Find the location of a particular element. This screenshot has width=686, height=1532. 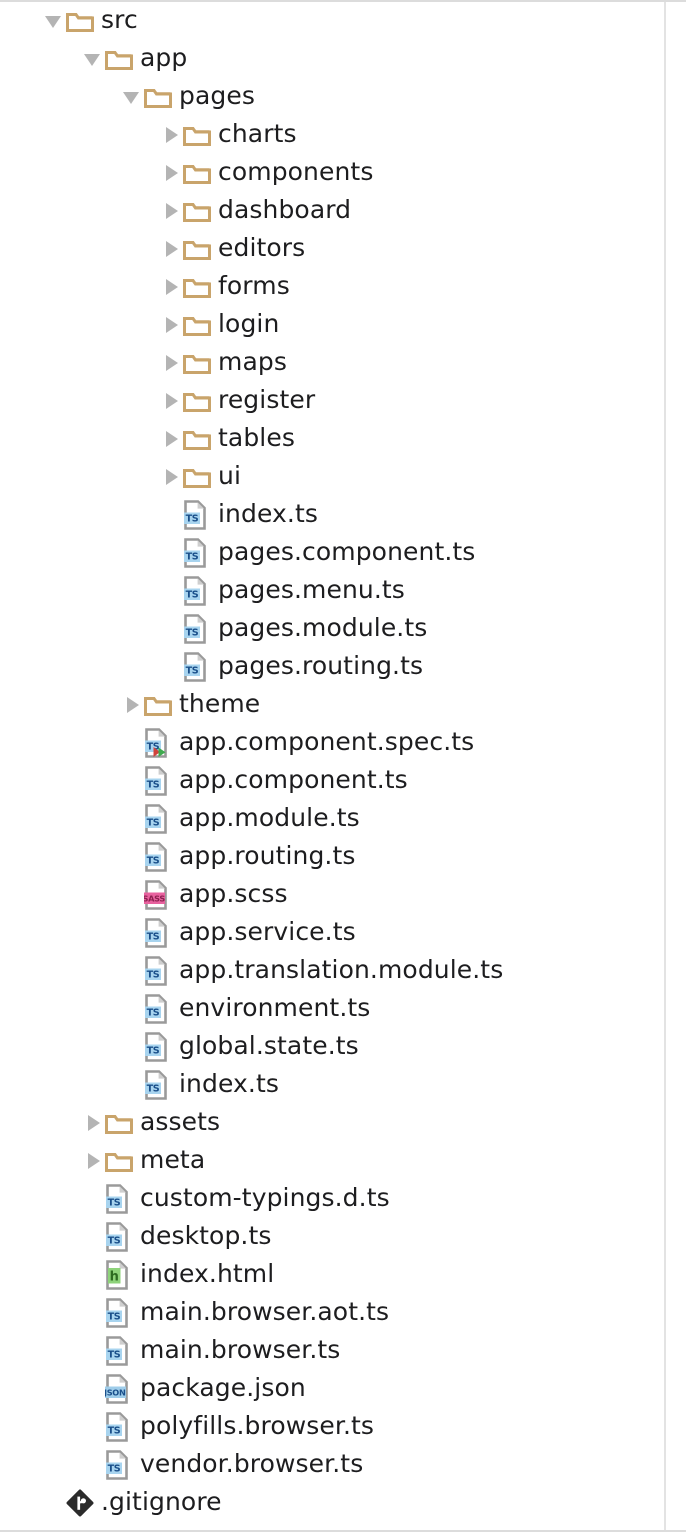

tree-row: maps is located at coordinates (332, 363).